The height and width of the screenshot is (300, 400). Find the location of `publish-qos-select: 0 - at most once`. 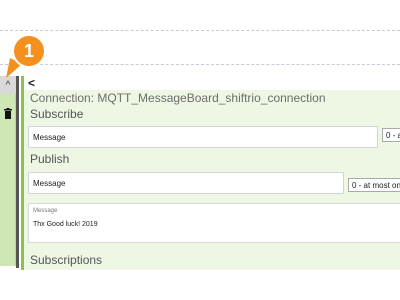

publish-qos-select: 0 - at most once is located at coordinates (374, 185).